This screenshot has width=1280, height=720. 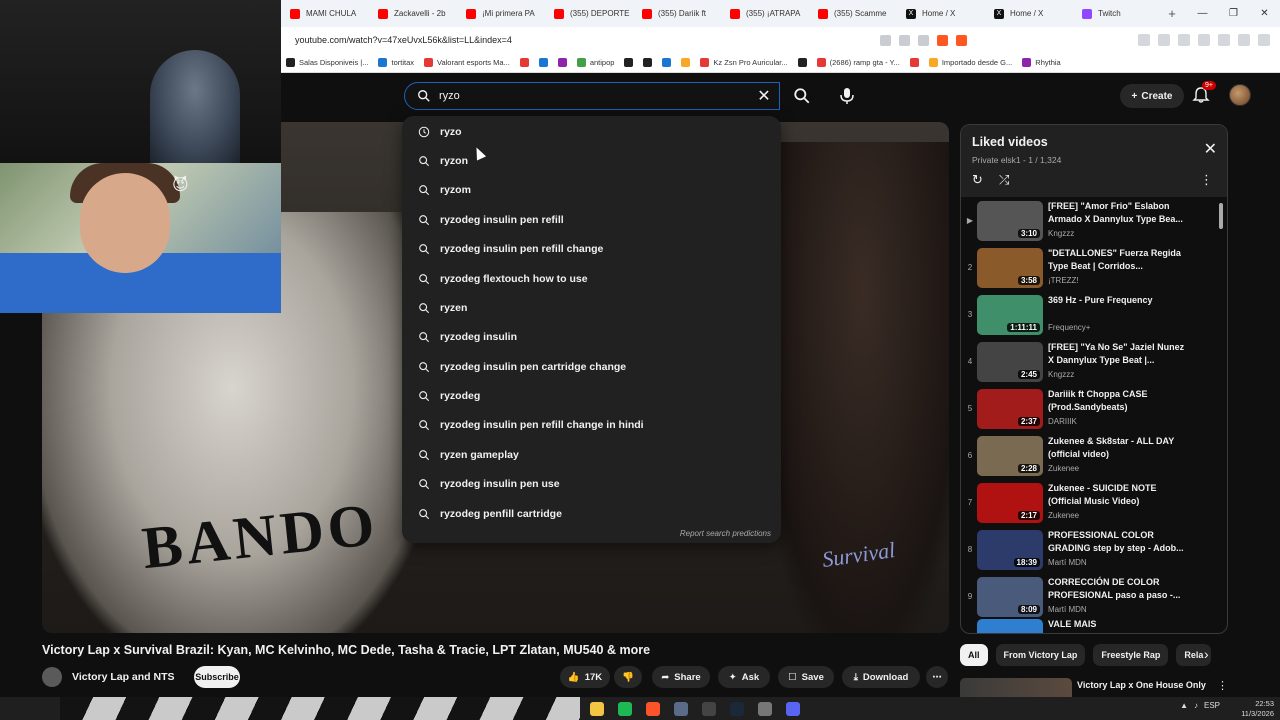 I want to click on playlist-item: 10 VALE MAIS, so click(x=1094, y=625).